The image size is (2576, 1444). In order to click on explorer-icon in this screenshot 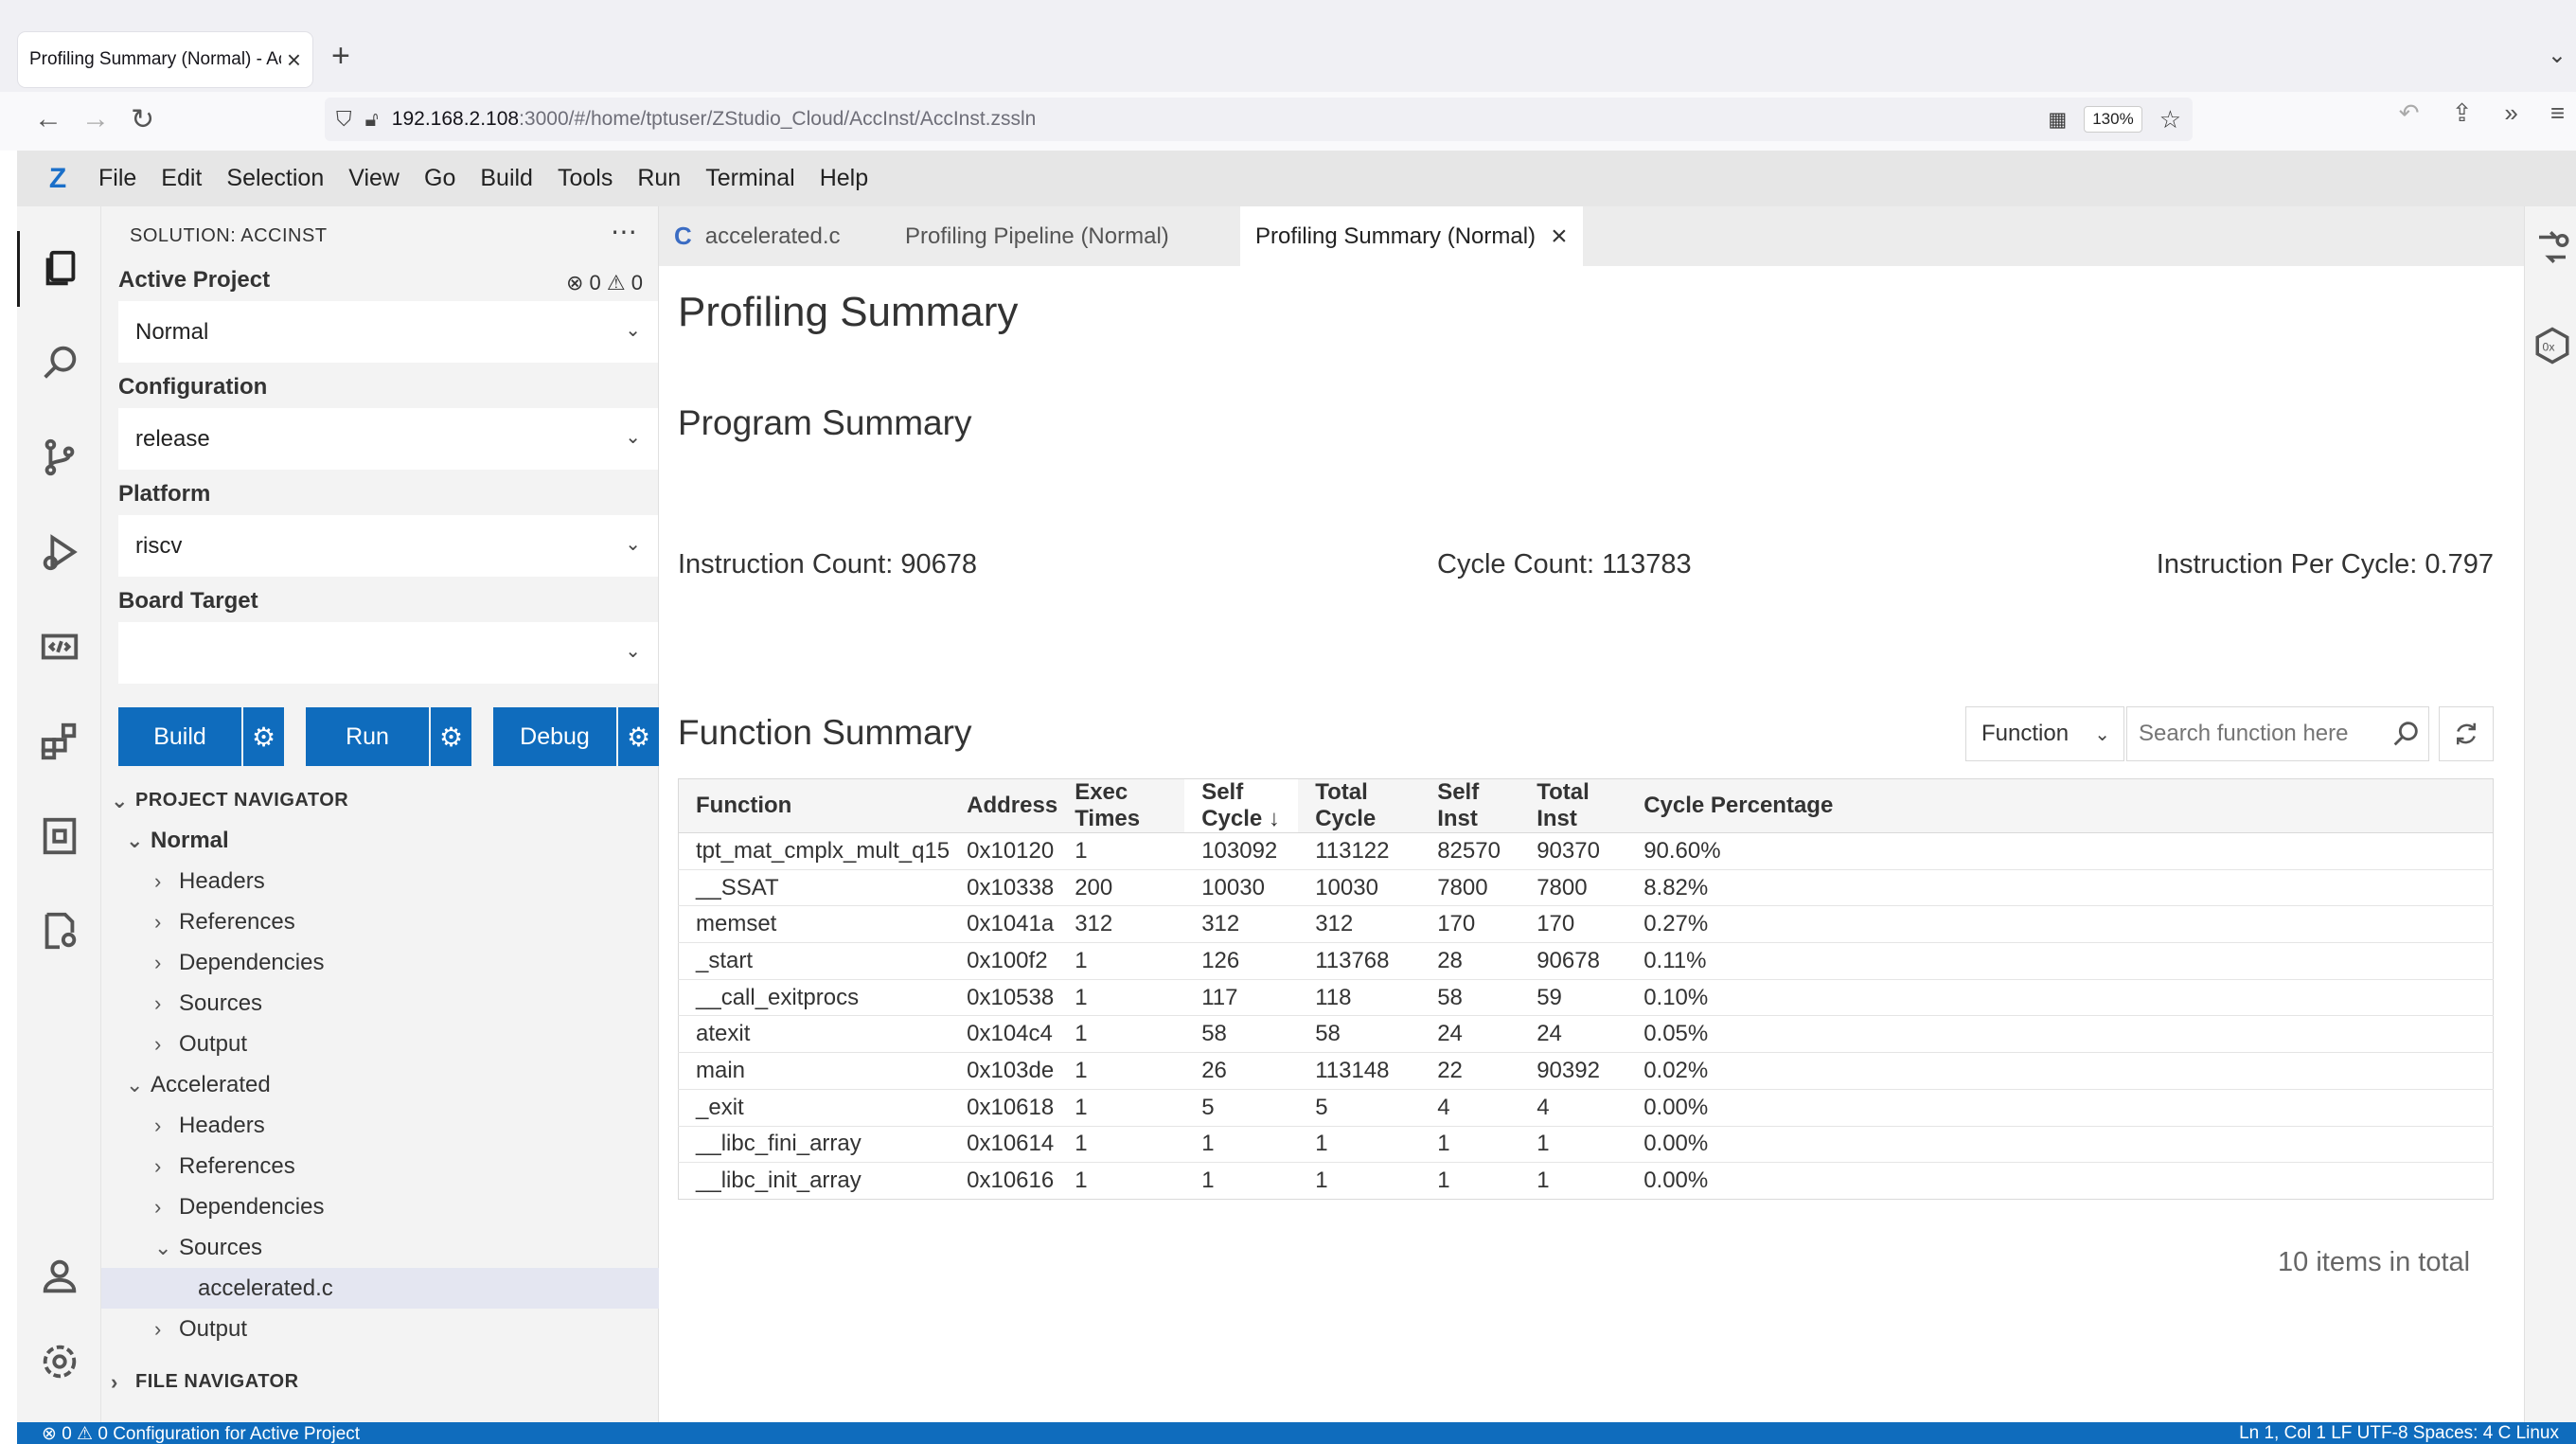, I will do `click(59, 269)`.